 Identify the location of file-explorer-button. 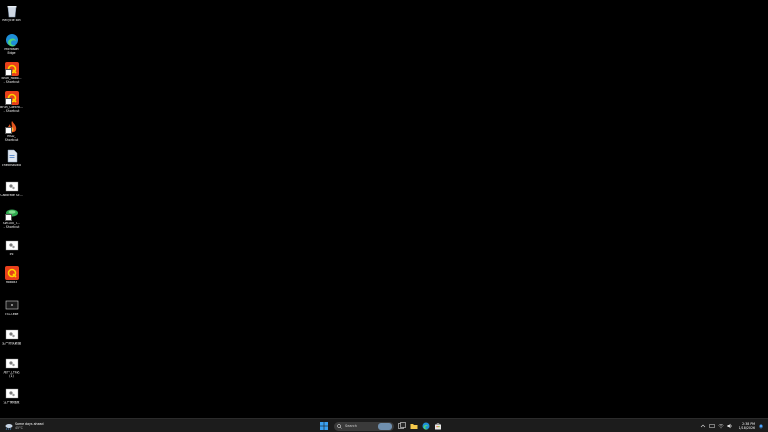
(414, 426).